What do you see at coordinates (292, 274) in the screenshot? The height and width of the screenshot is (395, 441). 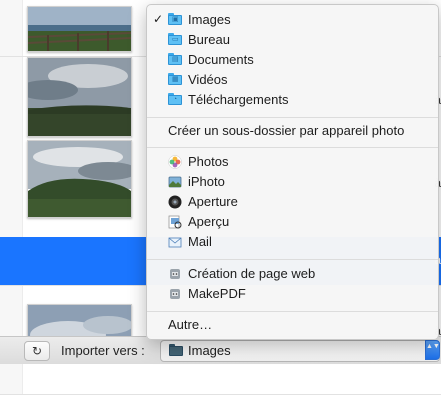 I see `menu-item-web-page: Création de page web` at bounding box center [292, 274].